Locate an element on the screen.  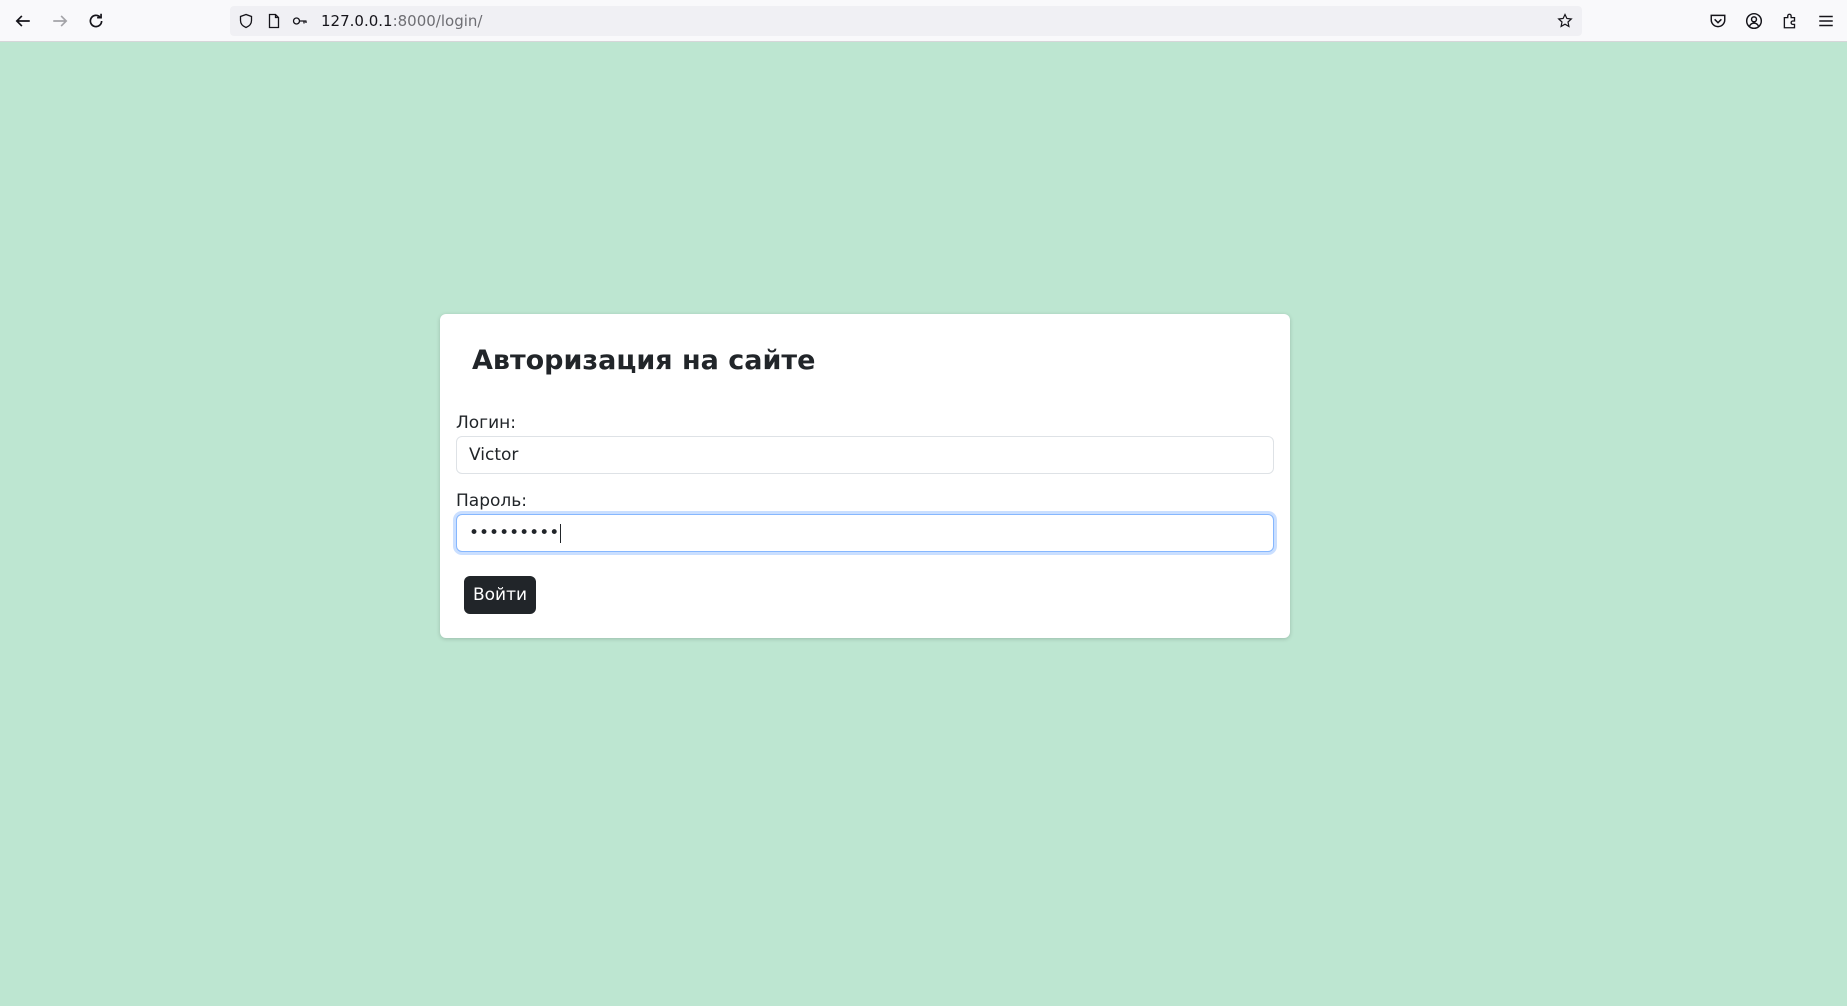
extensions-icon is located at coordinates (1789, 21).